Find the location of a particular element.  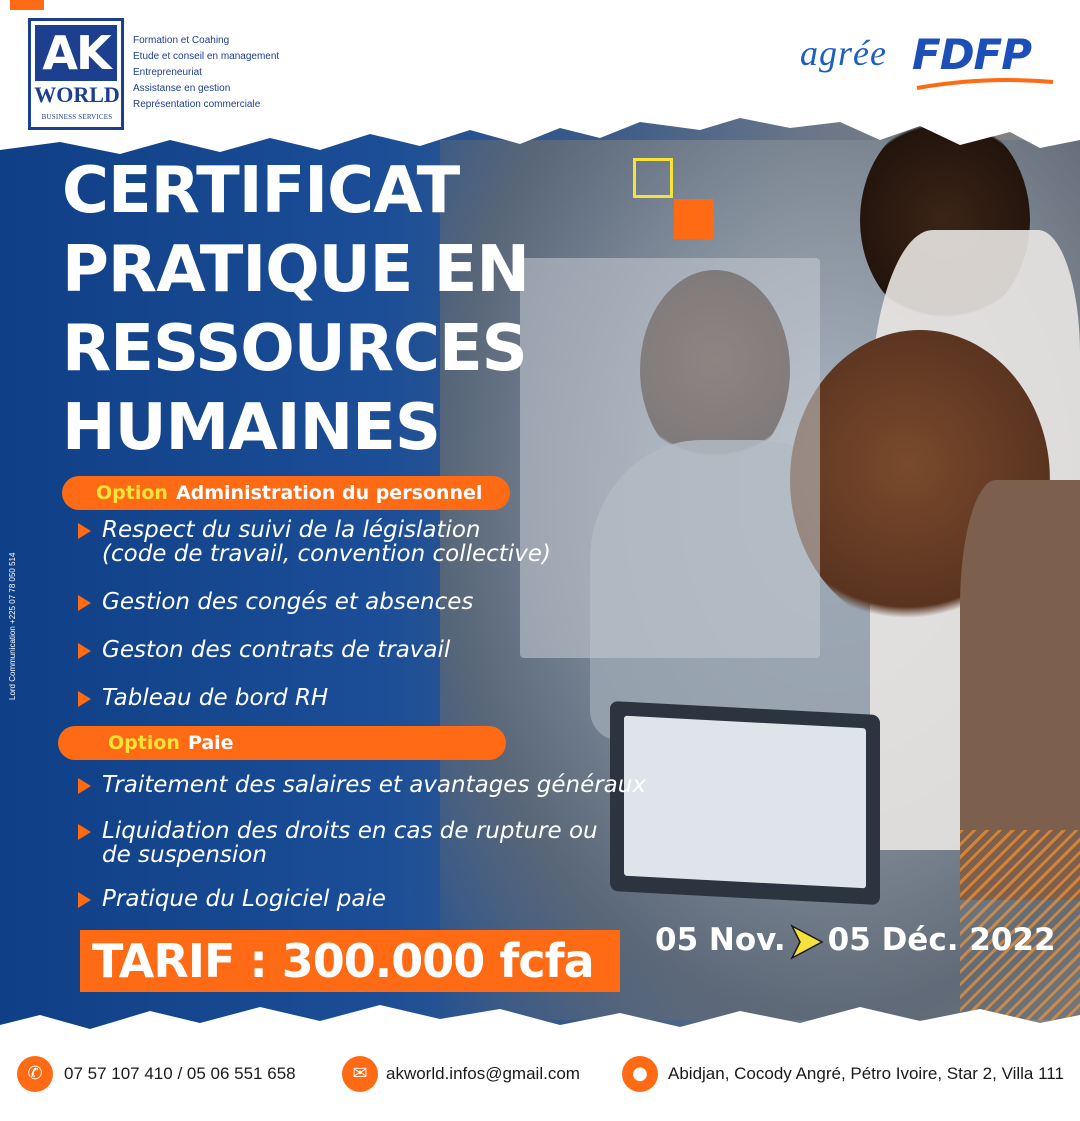

list-item: Pratique du Logiciel paie is located at coordinates (362, 899).